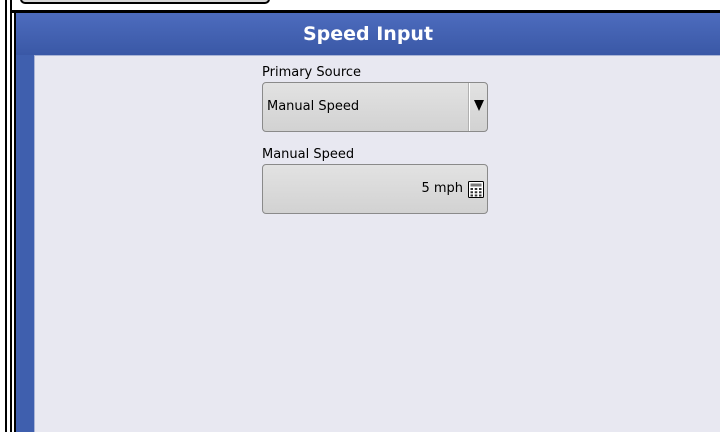 The height and width of the screenshot is (432, 720). What do you see at coordinates (442, 188) in the screenshot?
I see `manual-speed-value: 5 mph` at bounding box center [442, 188].